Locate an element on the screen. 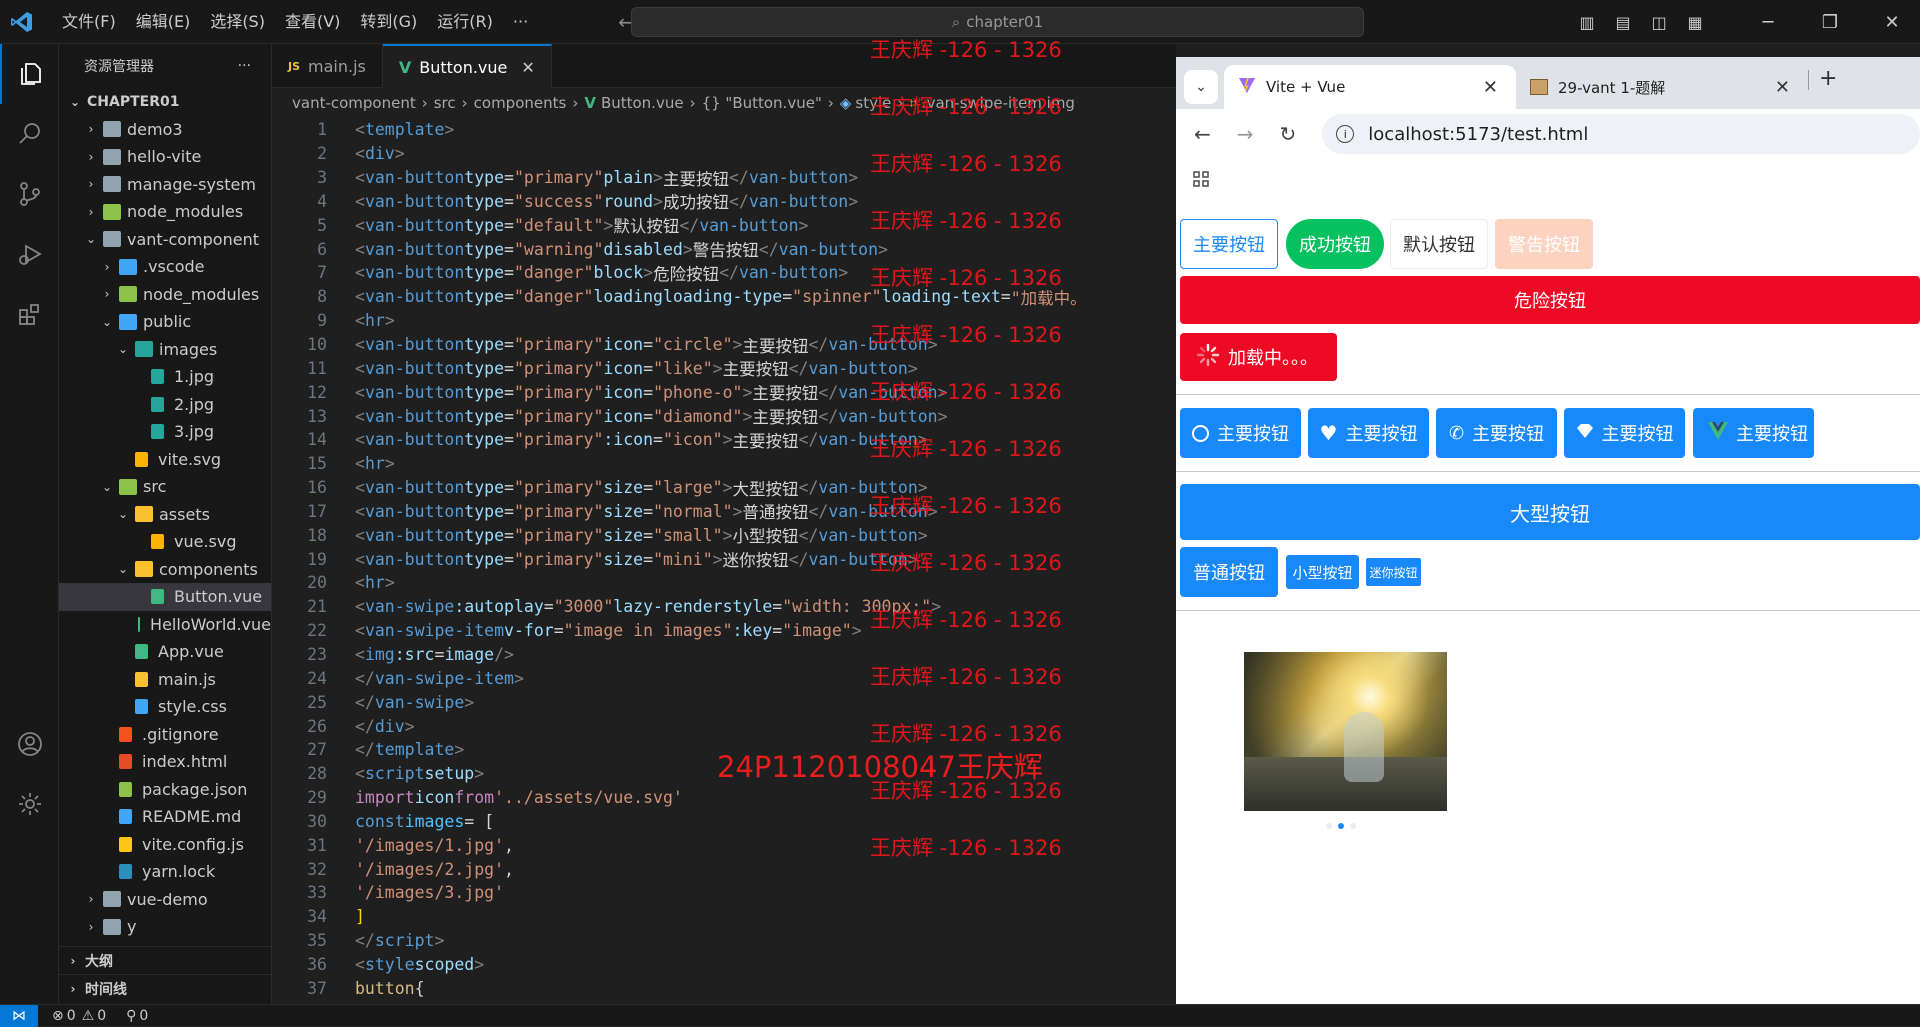 The image size is (1920, 1027). new-tab-plus-icon: + is located at coordinates (1828, 78).